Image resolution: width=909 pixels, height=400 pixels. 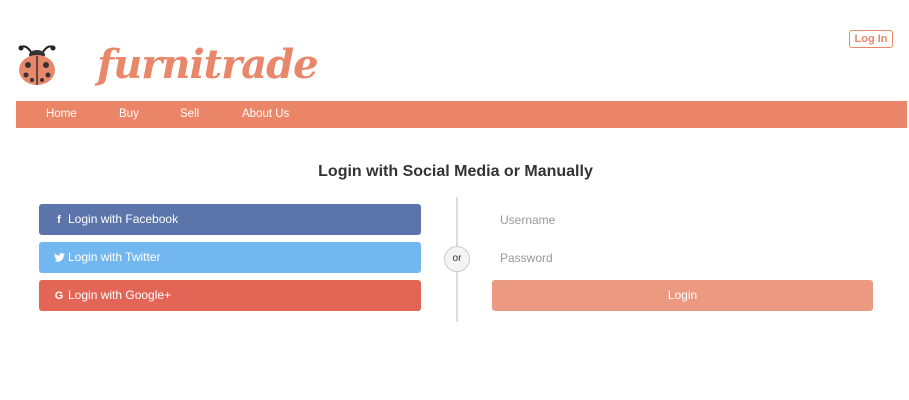 I want to click on header-login-link: Log In, so click(x=871, y=39).